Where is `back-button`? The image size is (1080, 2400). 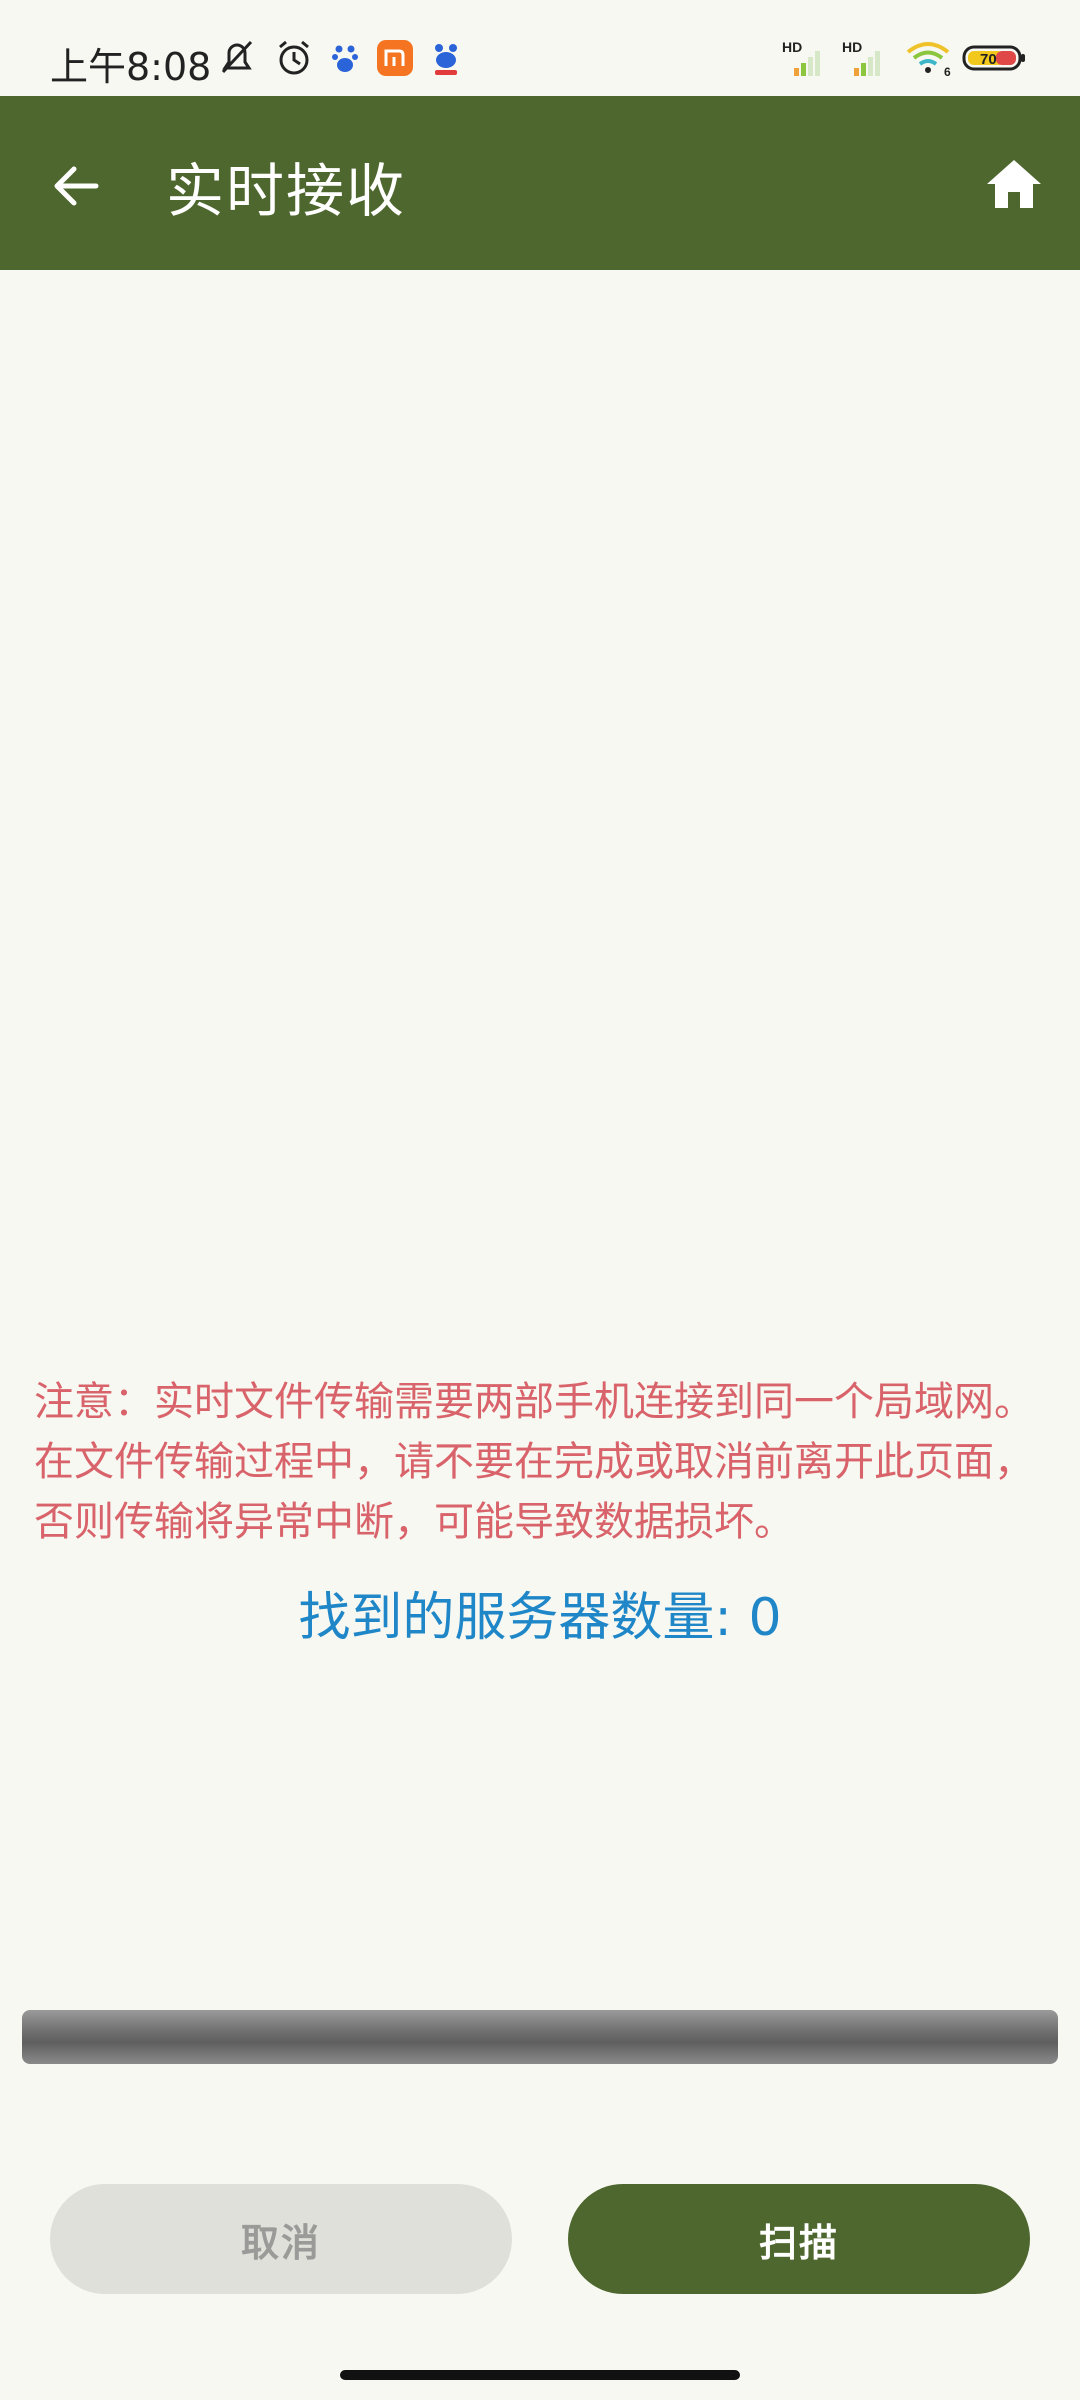 back-button is located at coordinates (76, 186).